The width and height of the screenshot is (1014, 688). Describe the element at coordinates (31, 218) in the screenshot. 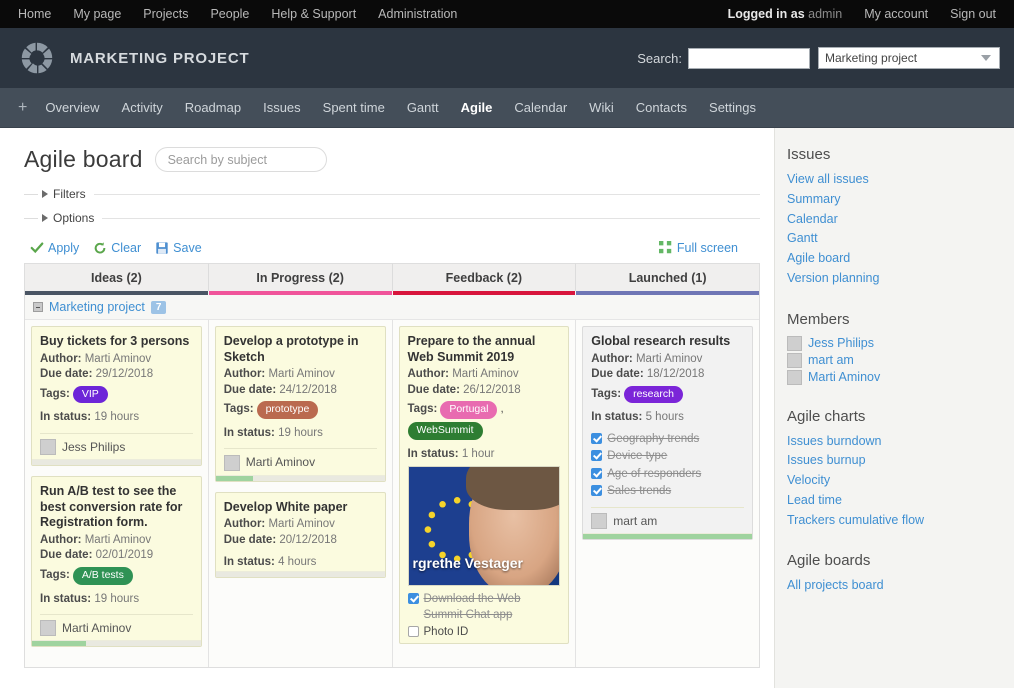

I see `divider` at that location.